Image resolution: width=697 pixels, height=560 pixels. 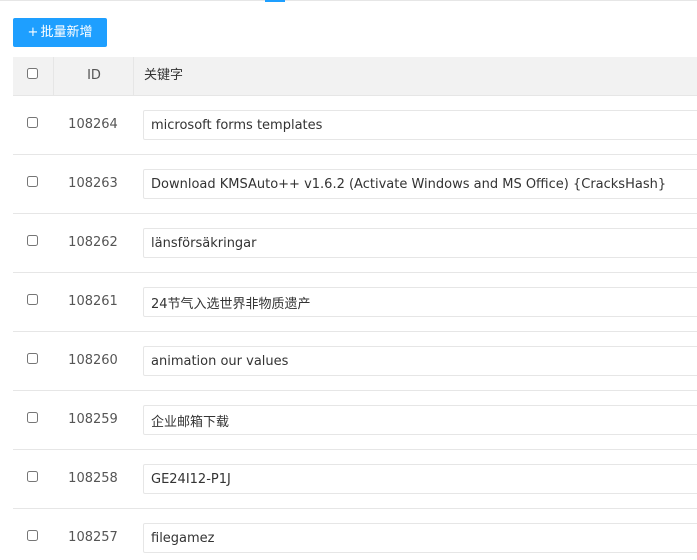 I want to click on row-id: 108262, so click(x=93, y=242).